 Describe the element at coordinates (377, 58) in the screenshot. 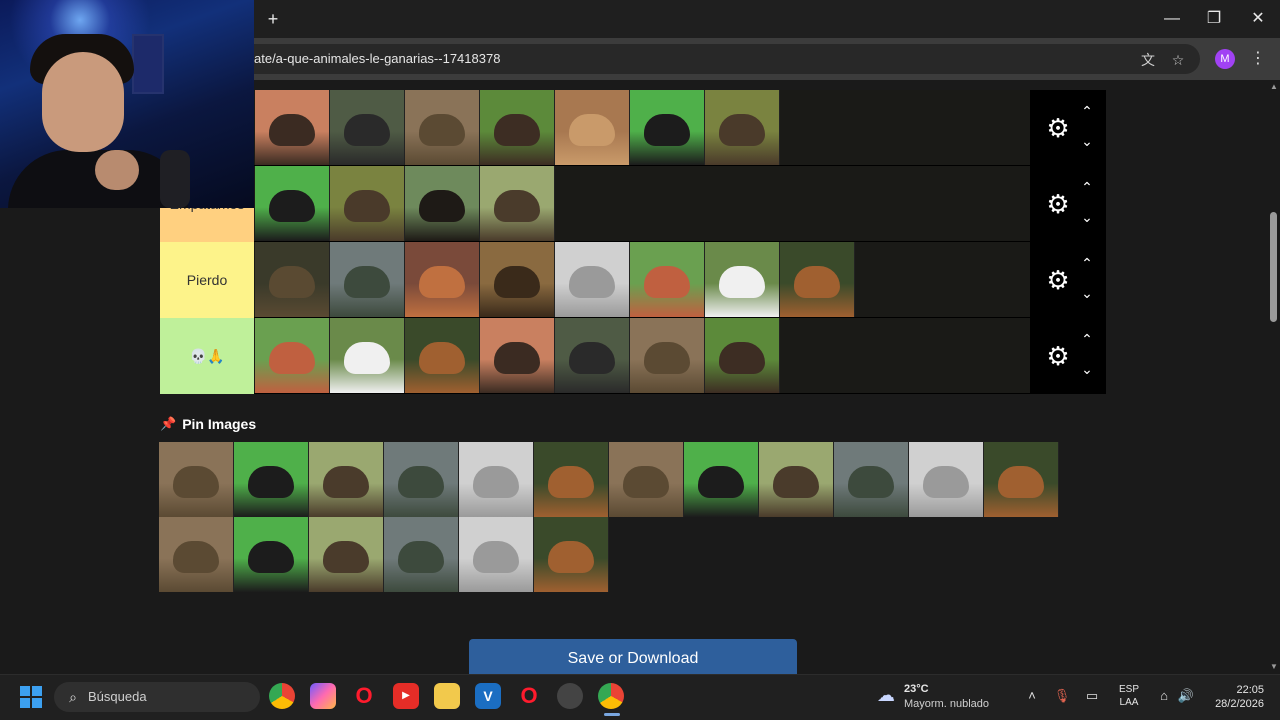

I see `url-text: ate/a-que-animales-le-ganarias--17418378` at that location.